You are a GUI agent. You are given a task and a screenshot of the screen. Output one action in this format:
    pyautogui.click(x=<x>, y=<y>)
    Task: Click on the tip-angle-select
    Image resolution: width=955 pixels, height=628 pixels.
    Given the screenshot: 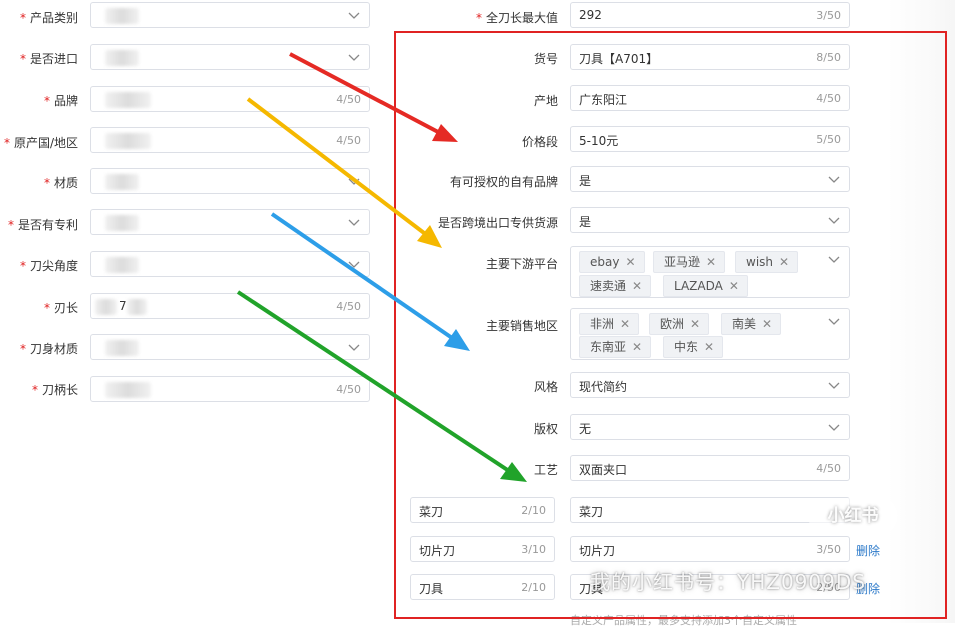 What is the action you would take?
    pyautogui.click(x=230, y=264)
    